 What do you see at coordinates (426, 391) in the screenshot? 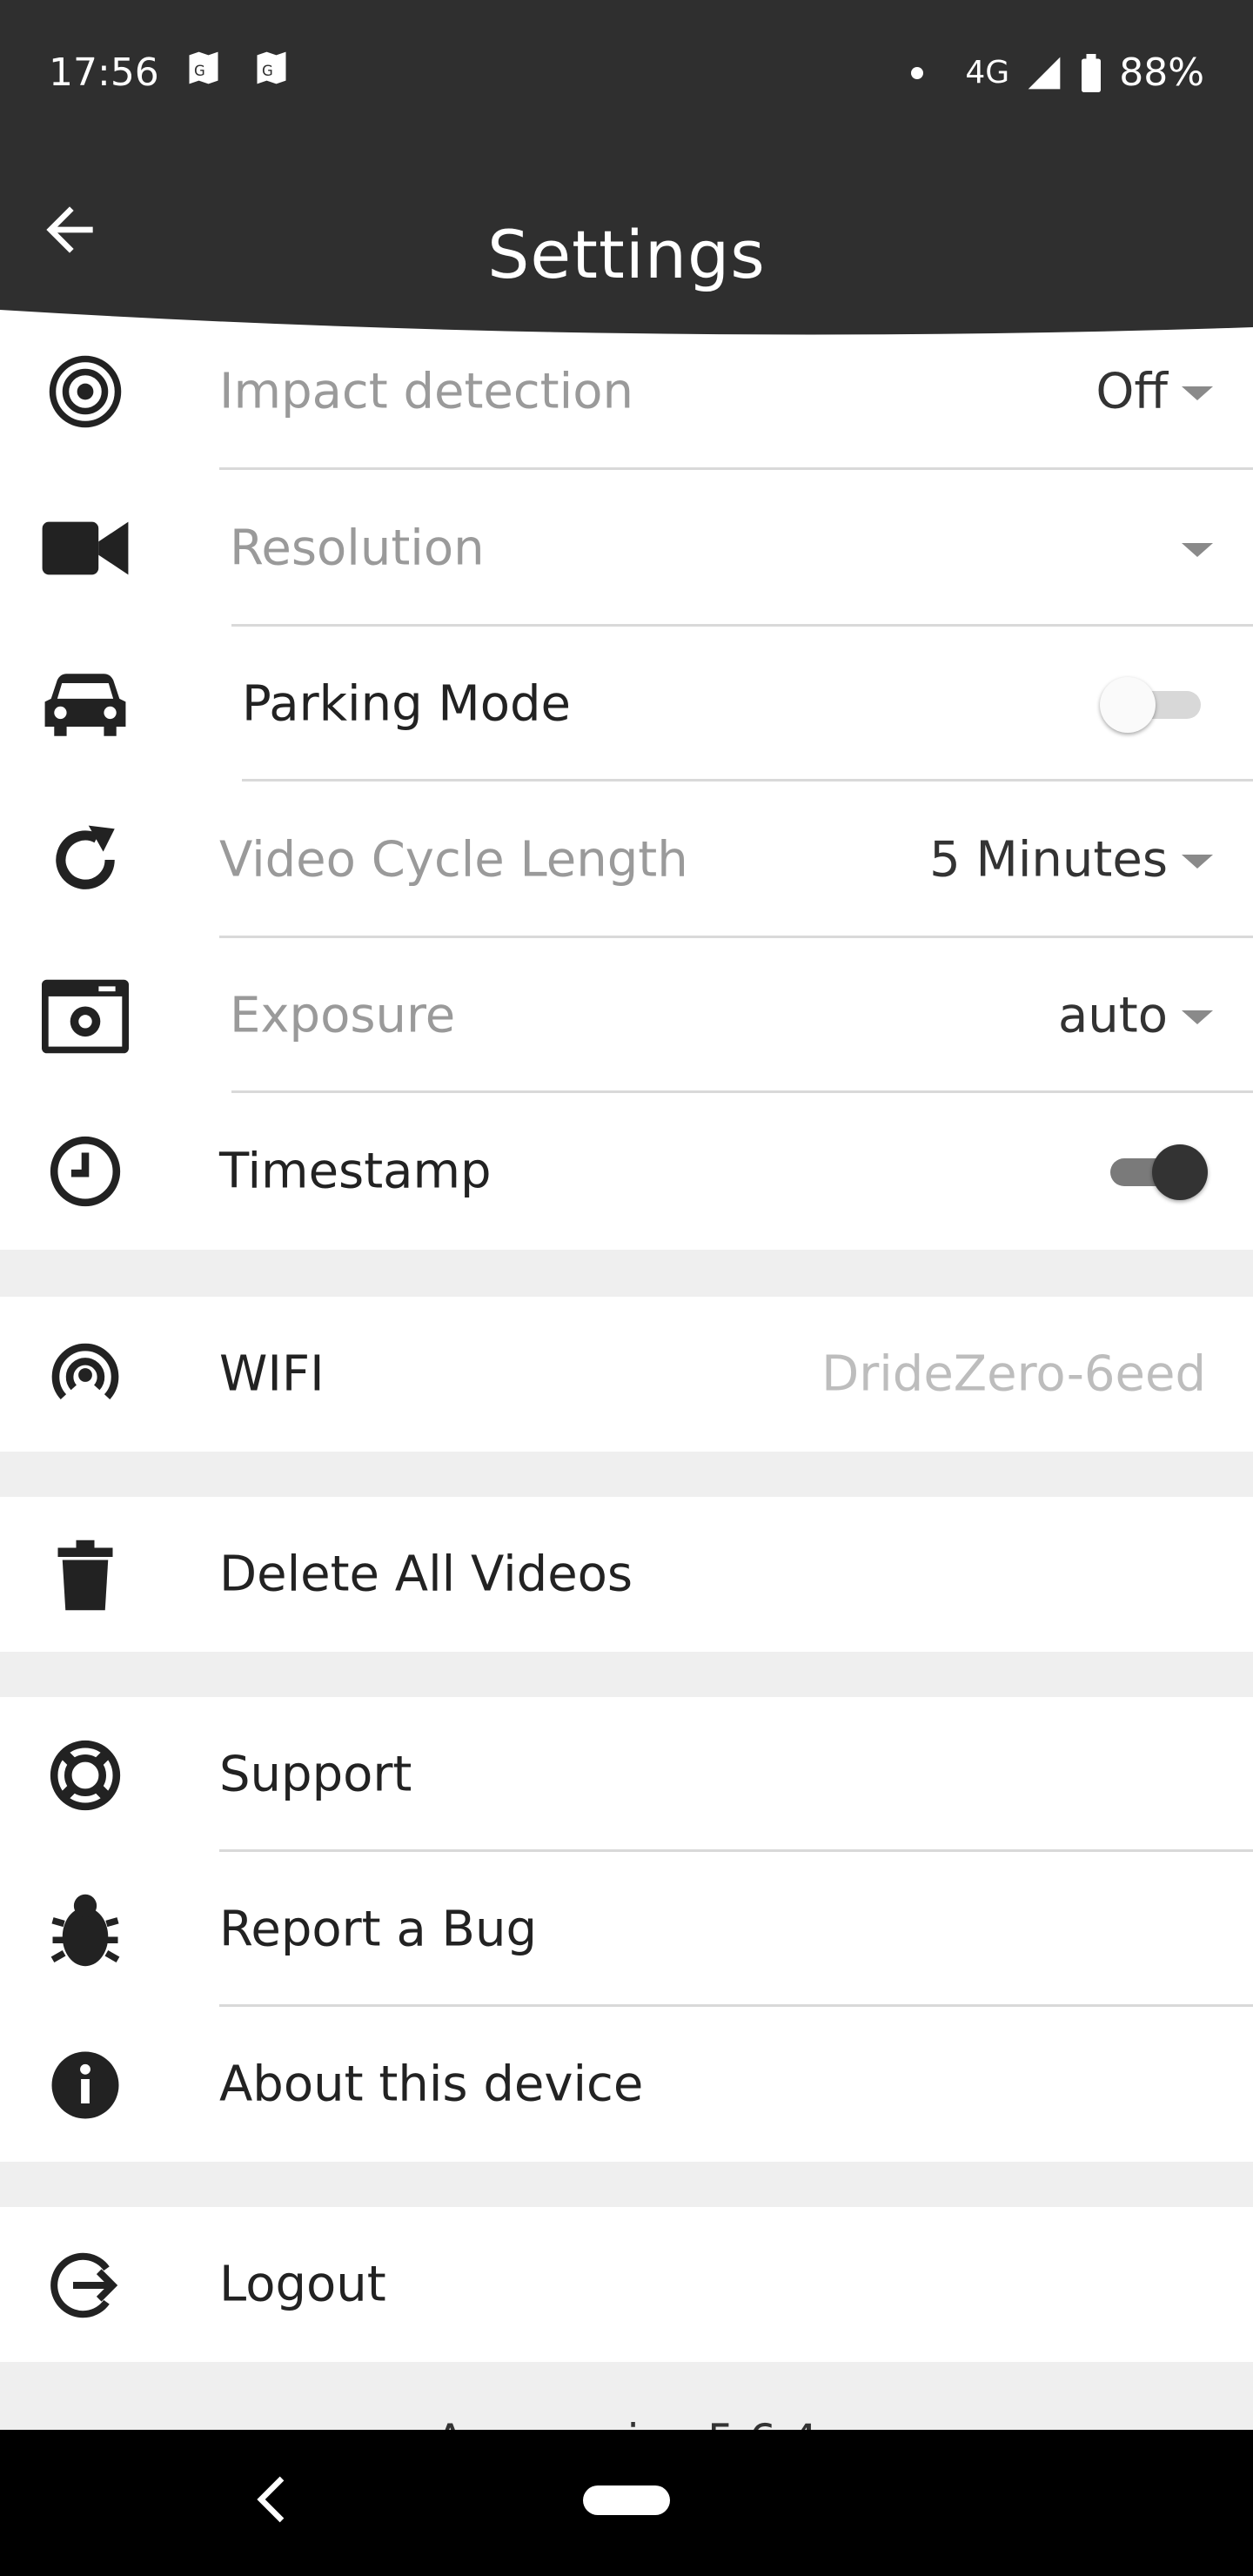
I see `impact-detection-label: Impact detection` at bounding box center [426, 391].